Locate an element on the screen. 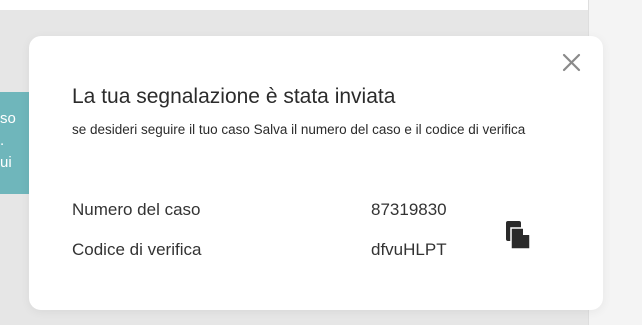 This screenshot has height=325, width=642. verification-code-value: dfvuHLPT is located at coordinates (409, 249).